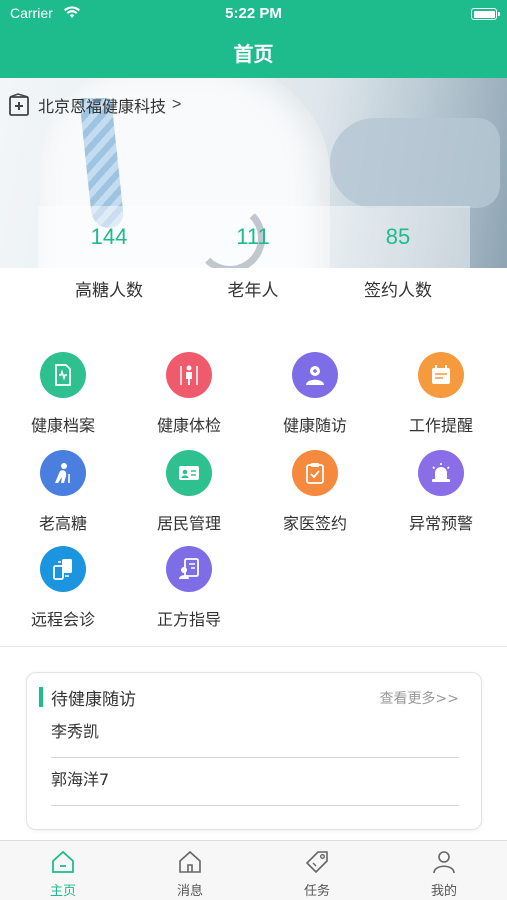 This screenshot has width=507, height=900. Describe the element at coordinates (41, 697) in the screenshot. I see `card-accent-bar` at that location.